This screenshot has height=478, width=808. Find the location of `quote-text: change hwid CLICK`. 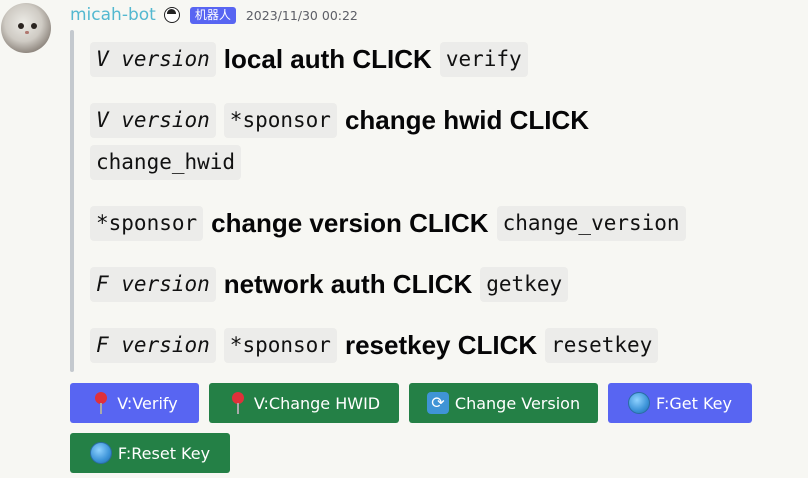

quote-text: change hwid CLICK is located at coordinates (467, 120).